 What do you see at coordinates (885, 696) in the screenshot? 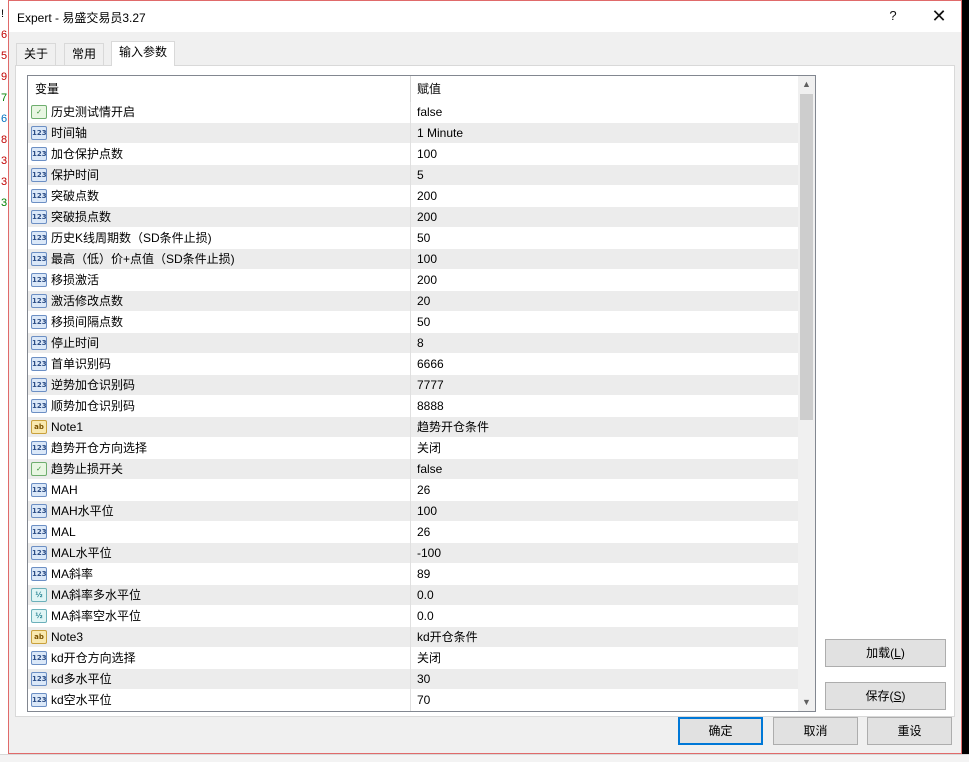
I see `save-button: 保存(S)` at bounding box center [885, 696].